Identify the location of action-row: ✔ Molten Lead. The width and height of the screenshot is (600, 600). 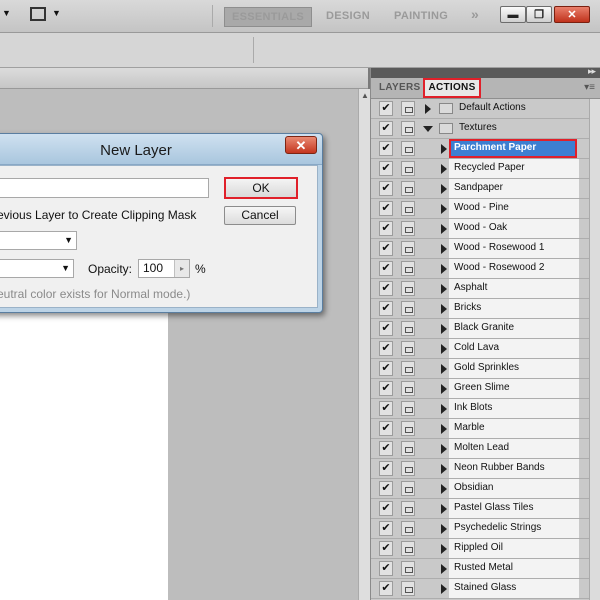
(480, 449).